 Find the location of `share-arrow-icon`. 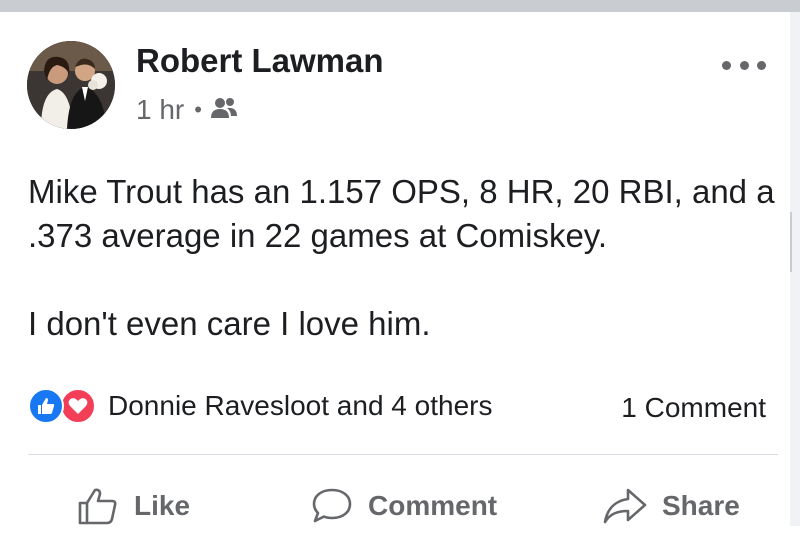

share-arrow-icon is located at coordinates (625, 506).